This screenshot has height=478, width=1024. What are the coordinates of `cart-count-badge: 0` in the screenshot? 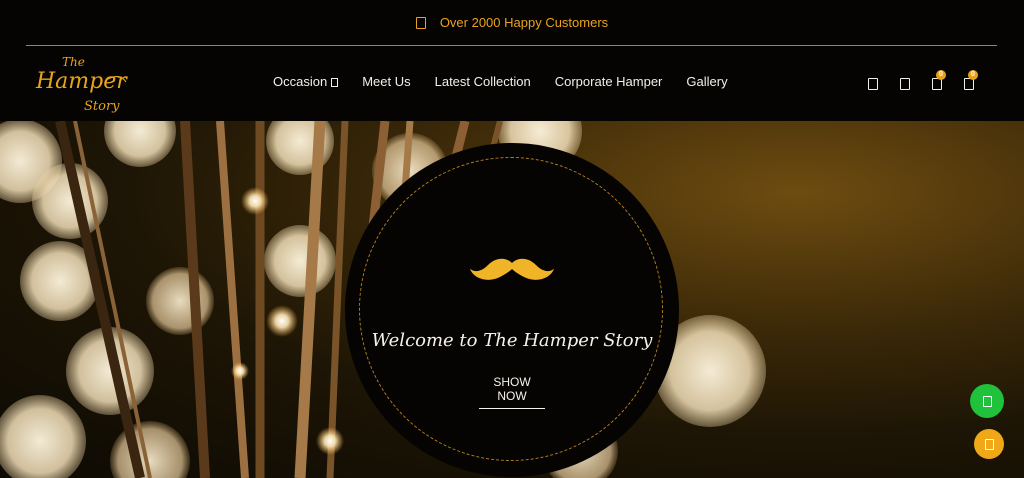 It's located at (973, 75).